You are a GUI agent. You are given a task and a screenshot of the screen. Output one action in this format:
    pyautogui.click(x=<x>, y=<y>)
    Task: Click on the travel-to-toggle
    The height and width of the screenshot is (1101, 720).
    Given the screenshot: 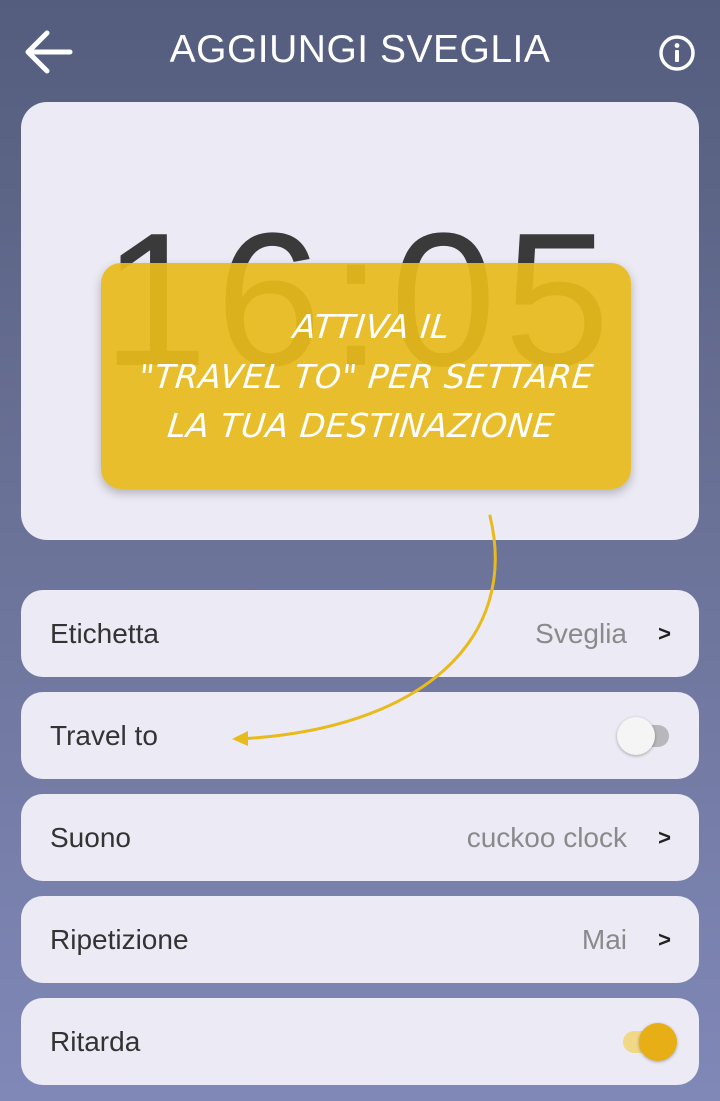 What is the action you would take?
    pyautogui.click(x=648, y=736)
    